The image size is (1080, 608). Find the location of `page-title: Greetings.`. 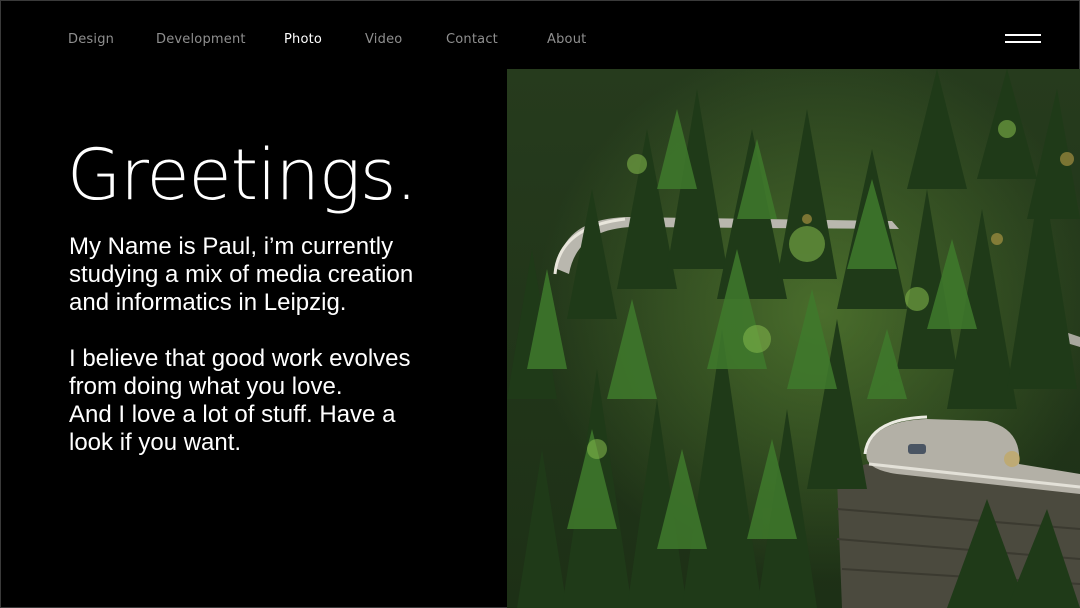

page-title: Greetings. is located at coordinates (242, 175).